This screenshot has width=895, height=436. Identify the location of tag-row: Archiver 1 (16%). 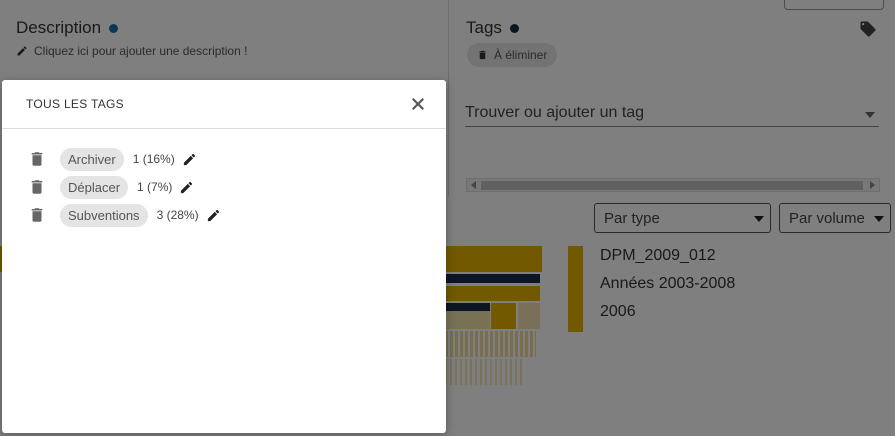
(112, 159).